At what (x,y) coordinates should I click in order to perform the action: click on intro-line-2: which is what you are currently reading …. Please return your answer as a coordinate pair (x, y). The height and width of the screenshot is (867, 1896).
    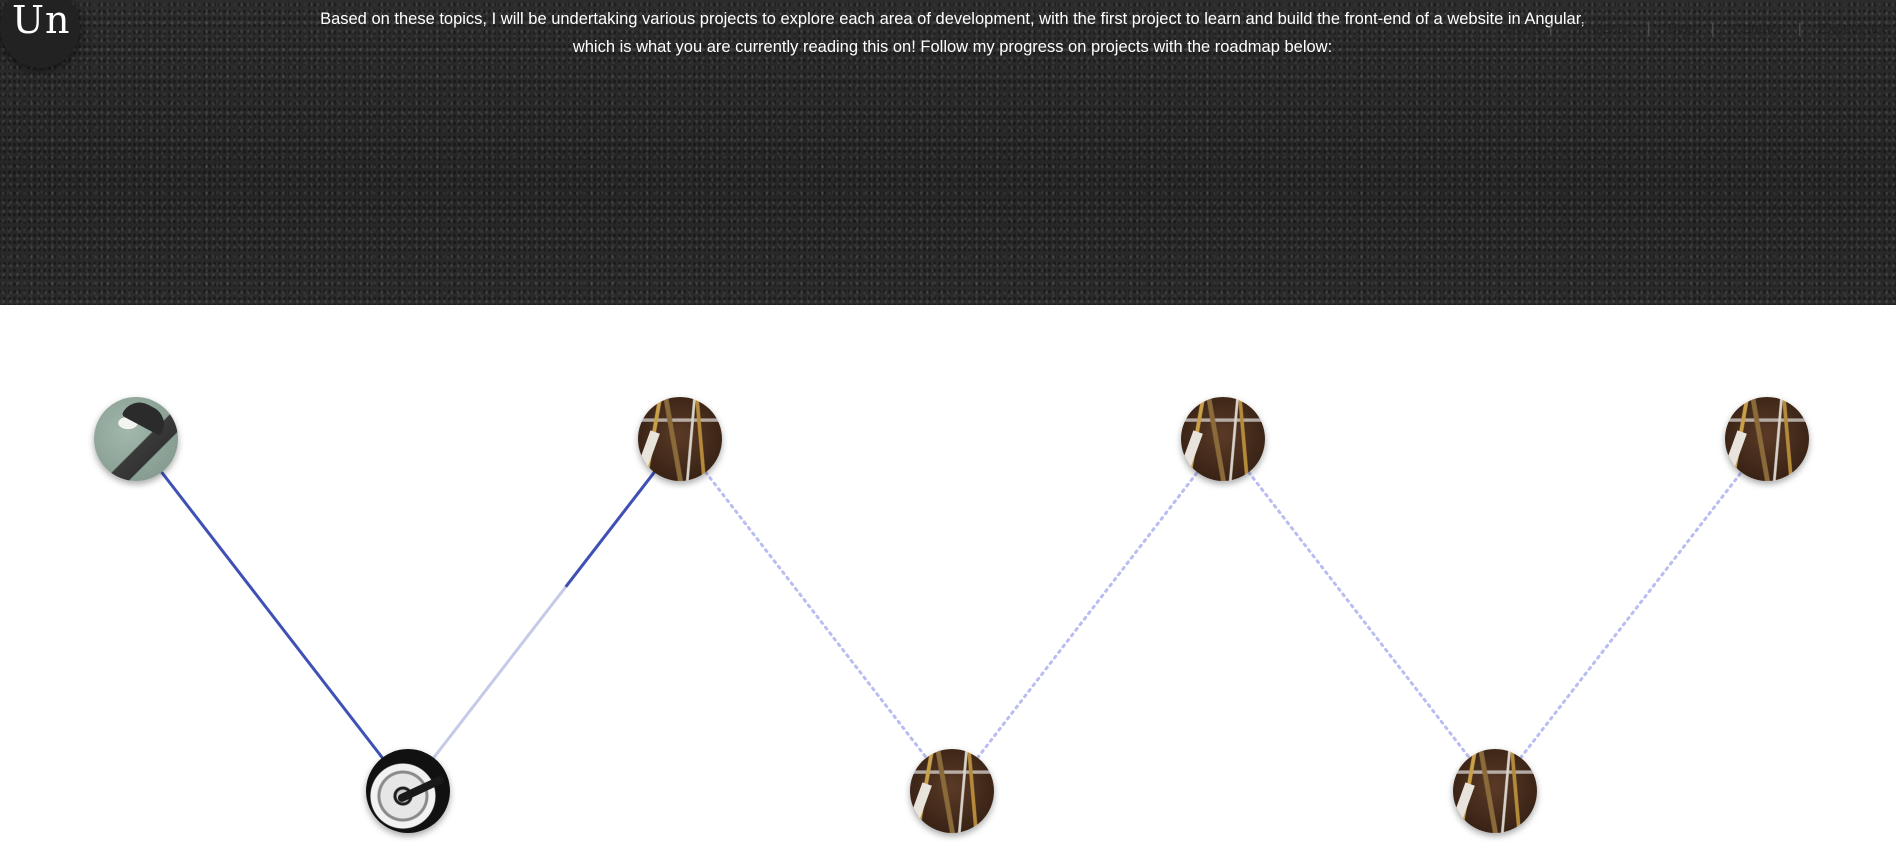
    Looking at the image, I should click on (952, 47).